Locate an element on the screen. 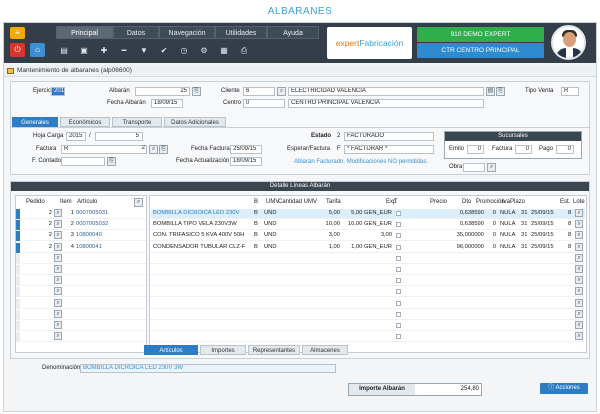 This screenshot has height=414, width=600. centro-code-field: 0 is located at coordinates (264, 103).